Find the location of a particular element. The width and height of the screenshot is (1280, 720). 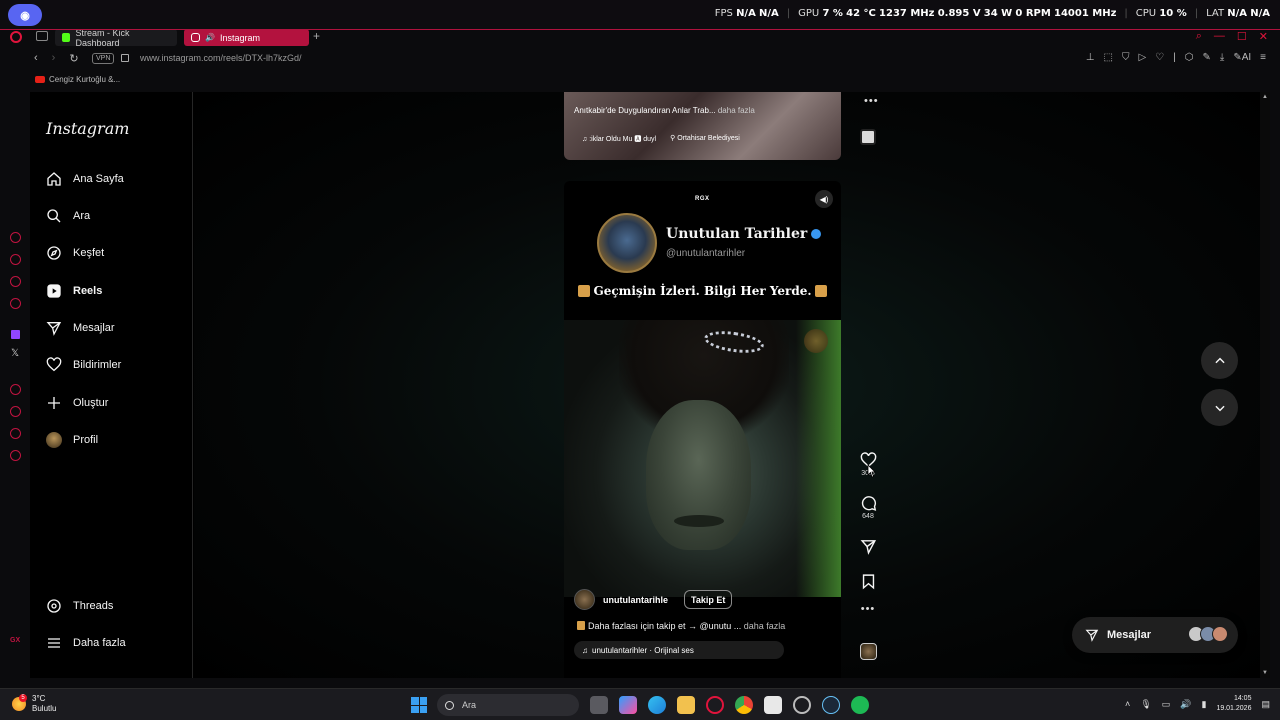

settings-icon is located at coordinates (802, 705).